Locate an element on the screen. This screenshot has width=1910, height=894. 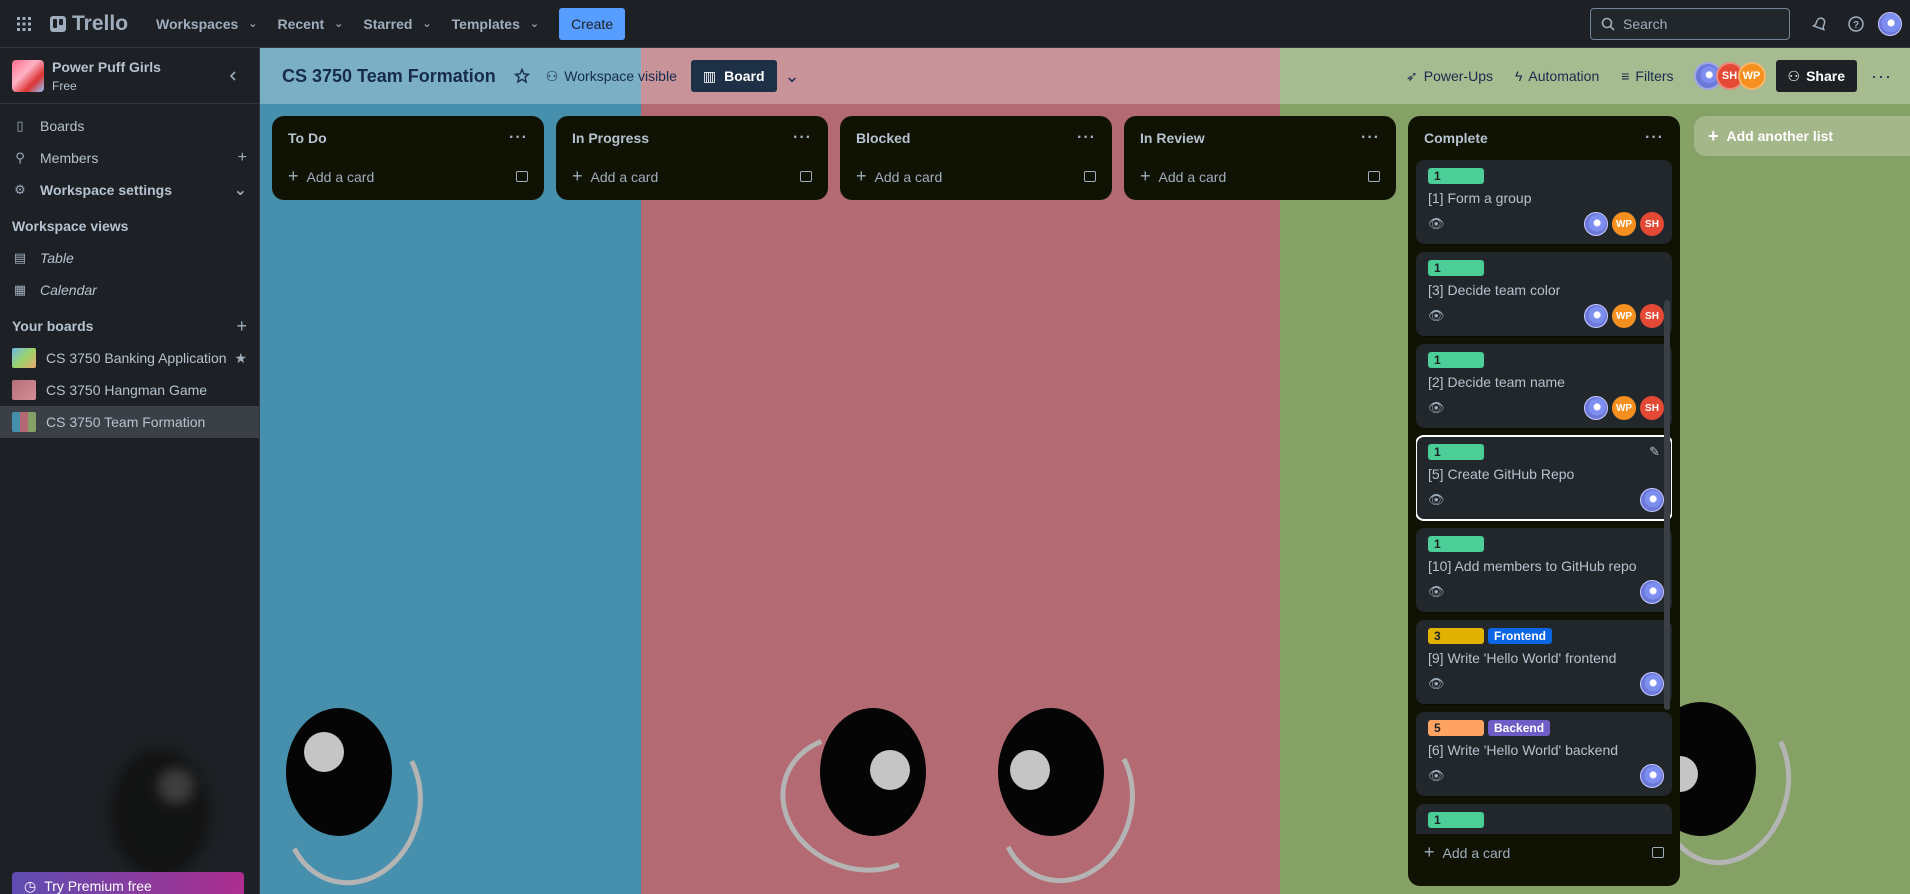
add-another-list-button: + Add another list is located at coordinates (1802, 136).